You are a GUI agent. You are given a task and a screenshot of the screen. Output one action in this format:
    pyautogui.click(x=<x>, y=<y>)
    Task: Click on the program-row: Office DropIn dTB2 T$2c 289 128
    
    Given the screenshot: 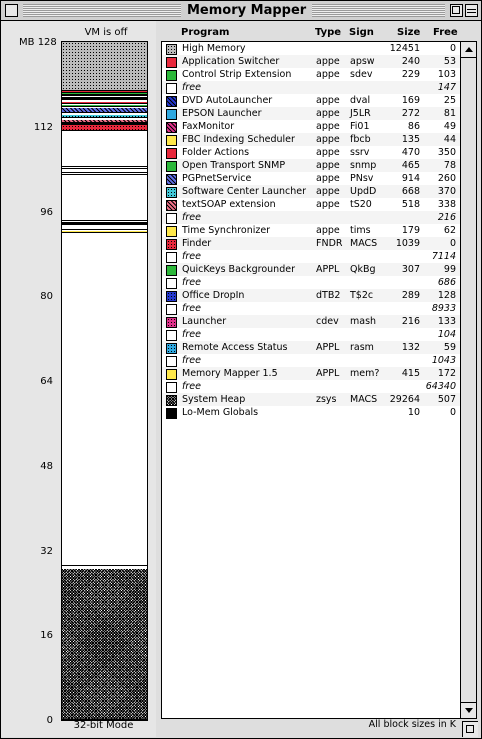 What is the action you would take?
    pyautogui.click(x=311, y=295)
    